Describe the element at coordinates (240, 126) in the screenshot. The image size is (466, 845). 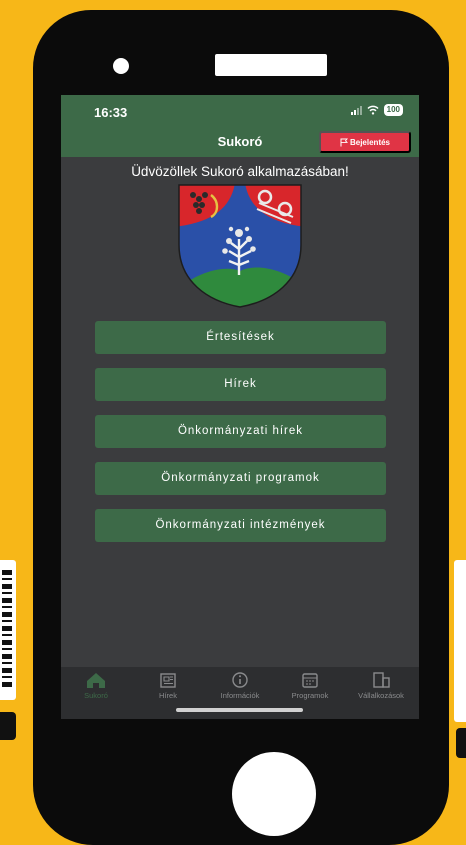
I see `app-header: 16:33 100 Sukoró Bejelentés` at that location.